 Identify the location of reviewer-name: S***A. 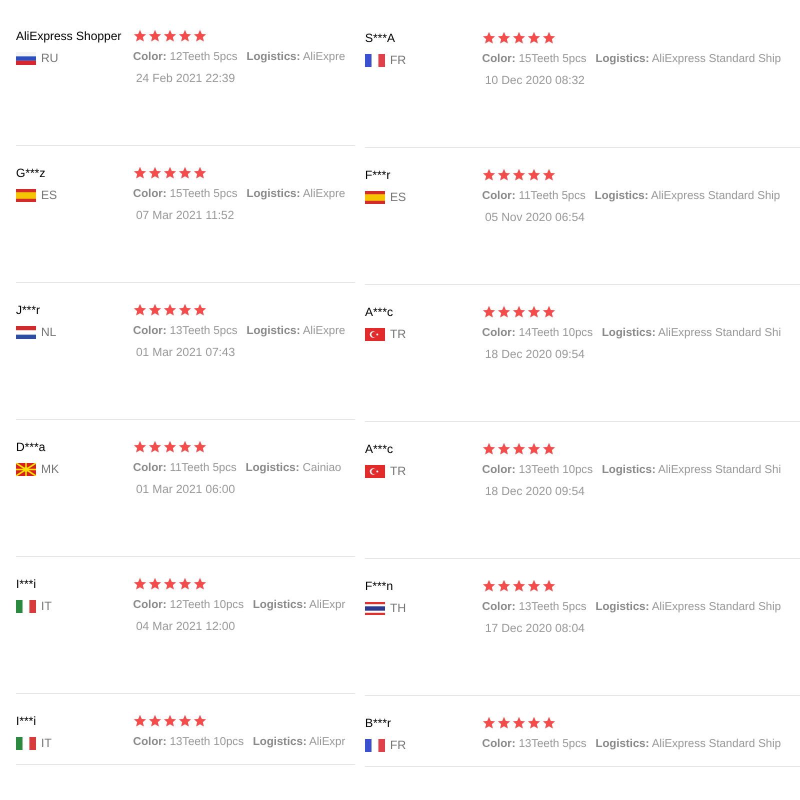
(380, 38).